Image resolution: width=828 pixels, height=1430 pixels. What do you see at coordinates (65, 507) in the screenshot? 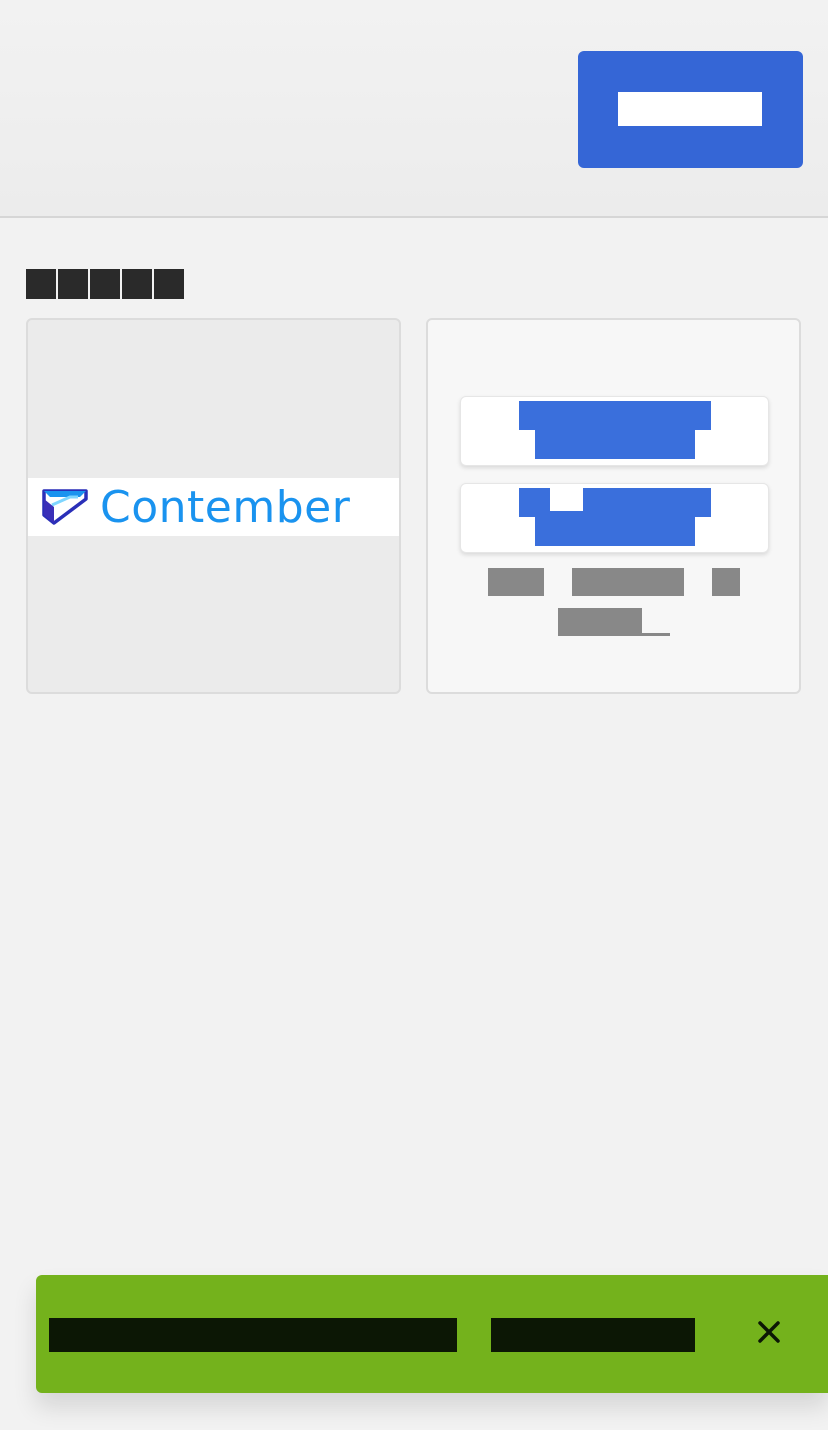
I see `contember-logo-icon` at bounding box center [65, 507].